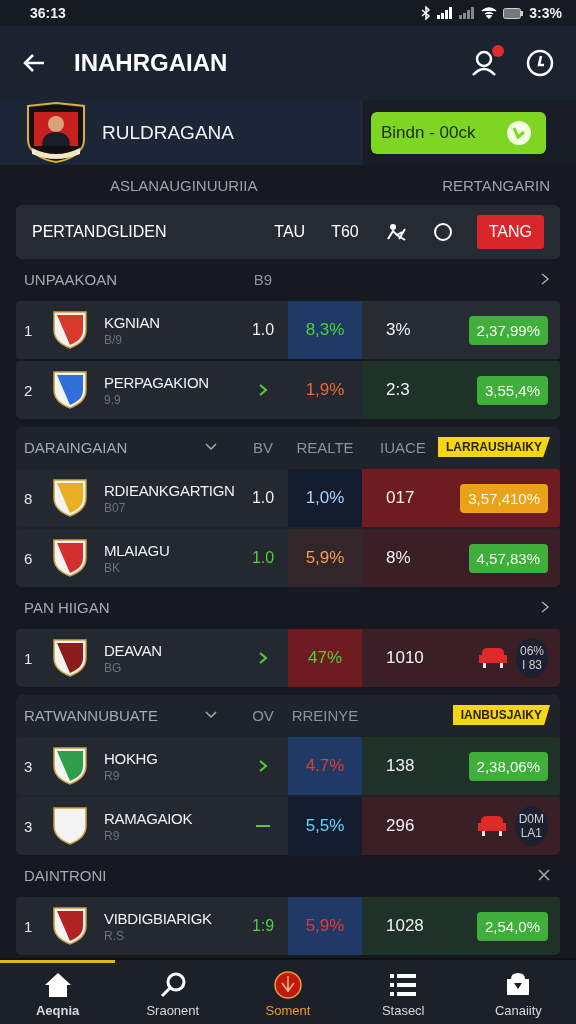  What do you see at coordinates (398, 330) in the screenshot?
I see `stat-value: 3%` at bounding box center [398, 330].